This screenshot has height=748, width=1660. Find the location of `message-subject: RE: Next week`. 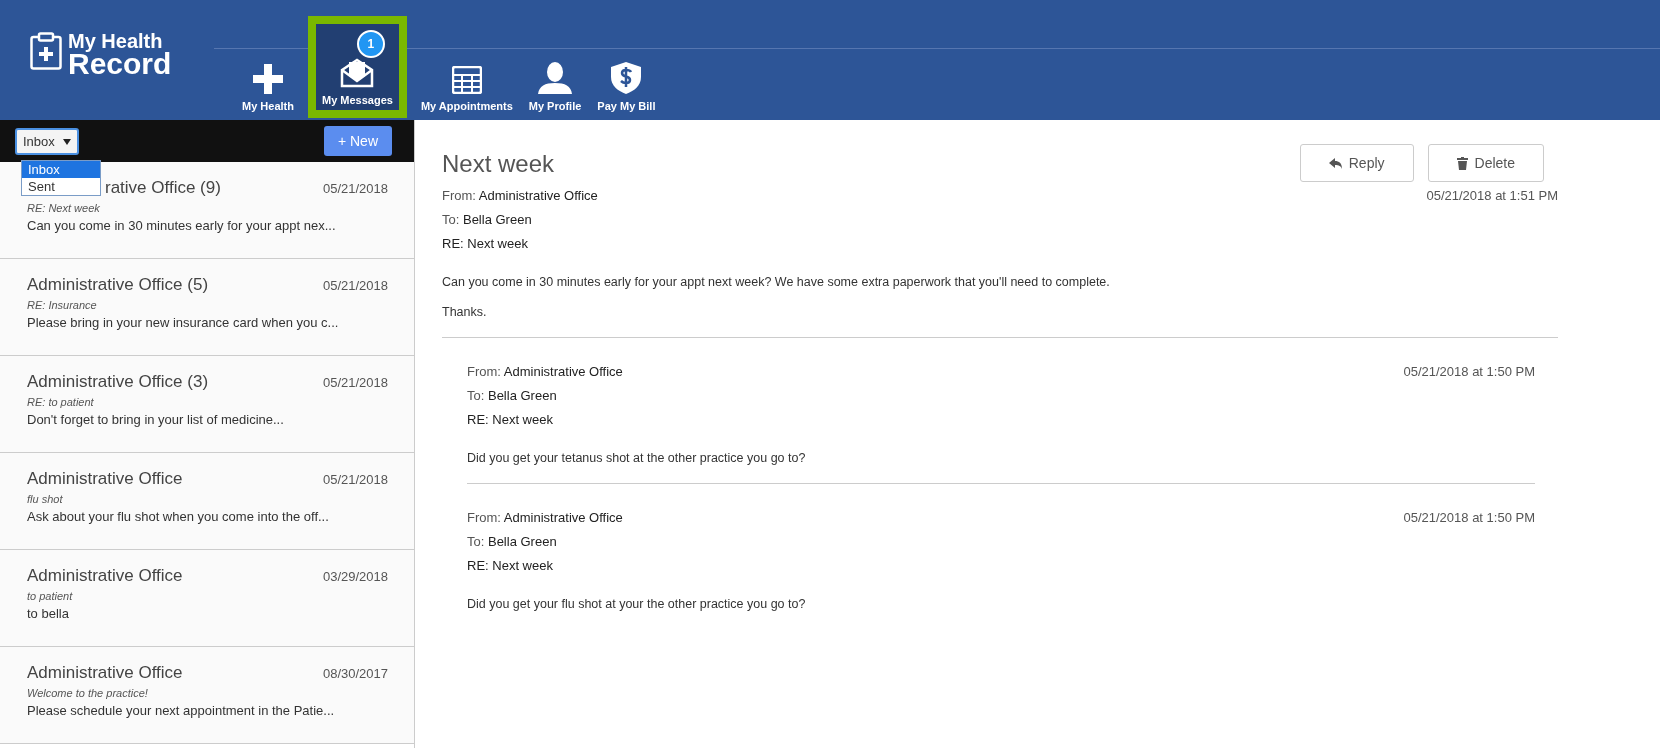

message-subject: RE: Next week is located at coordinates (64, 208).